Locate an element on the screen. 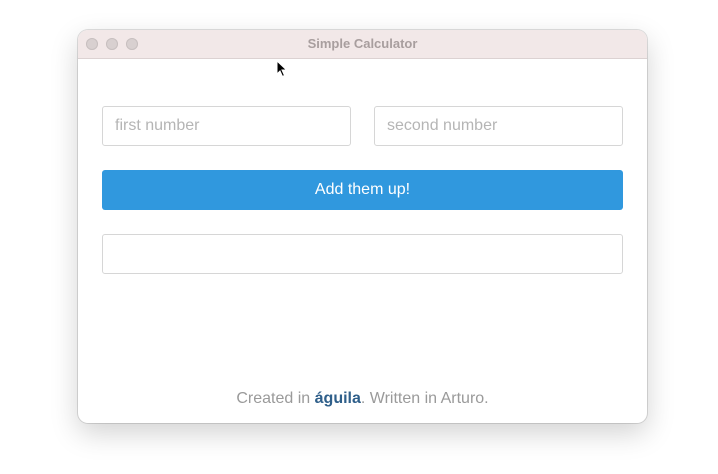 This screenshot has width=718, height=474. mouse-cursor-icon is located at coordinates (282, 69).